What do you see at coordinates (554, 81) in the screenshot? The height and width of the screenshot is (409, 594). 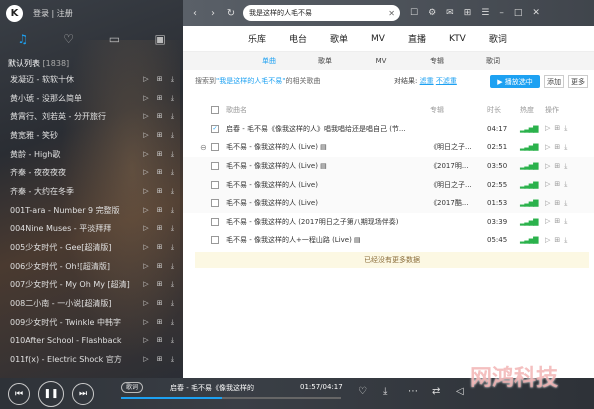 I see `add-button: 添加` at bounding box center [554, 81].